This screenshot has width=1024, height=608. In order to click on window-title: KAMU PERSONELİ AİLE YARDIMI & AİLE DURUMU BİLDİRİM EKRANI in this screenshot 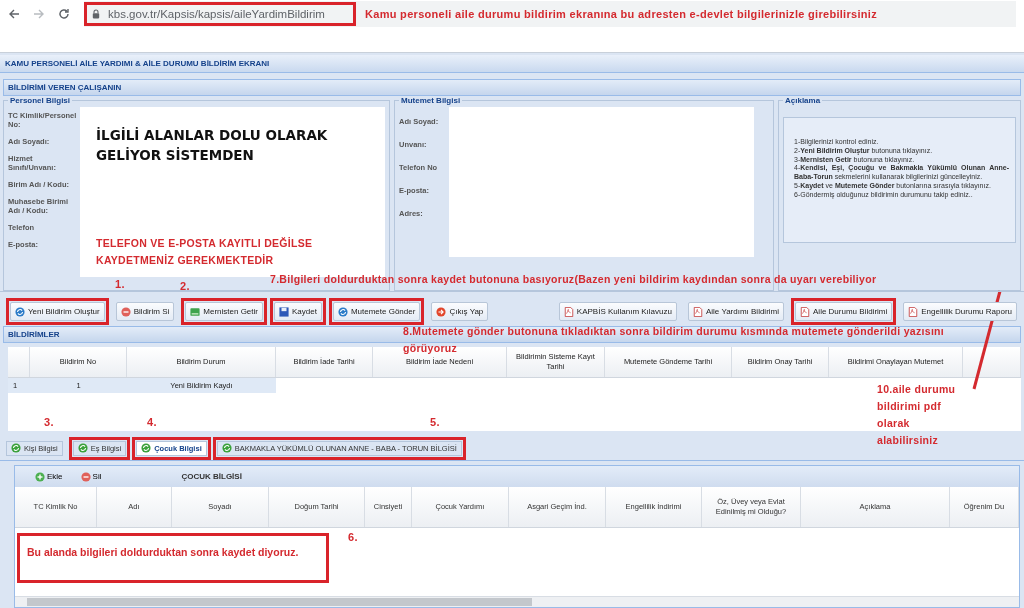, I will do `click(512, 64)`.